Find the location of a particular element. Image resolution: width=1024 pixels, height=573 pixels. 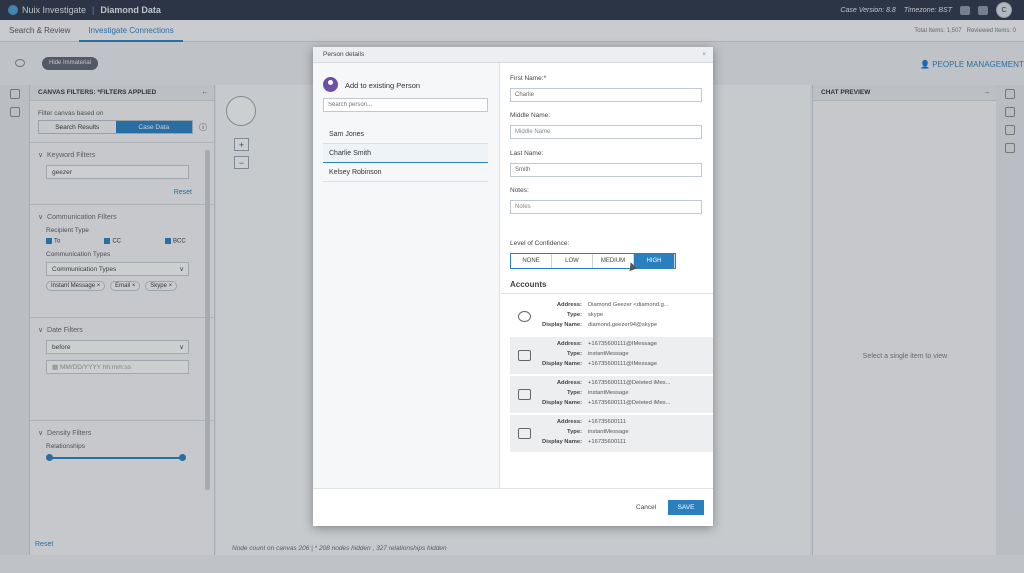

middle-name-label: Middle Name: is located at coordinates (530, 115).